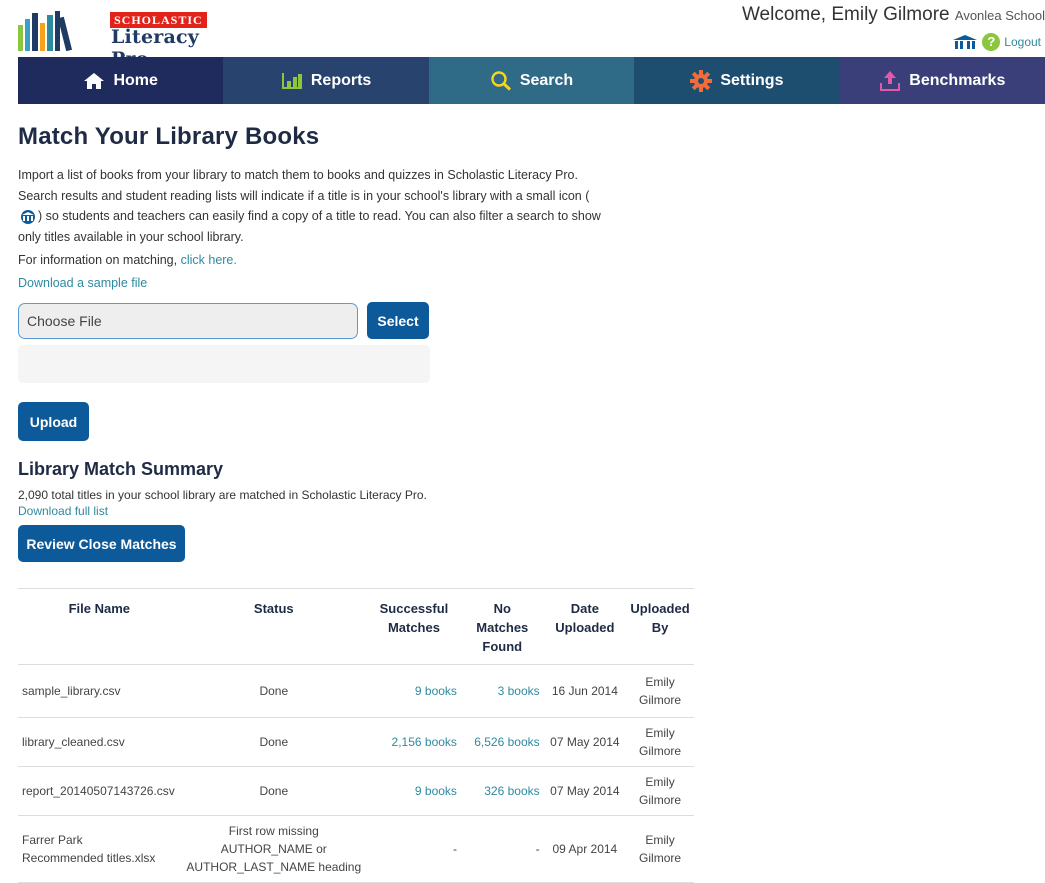 This screenshot has height=883, width=1045. What do you see at coordinates (546, 80) in the screenshot?
I see `nav-search-label: Search` at bounding box center [546, 80].